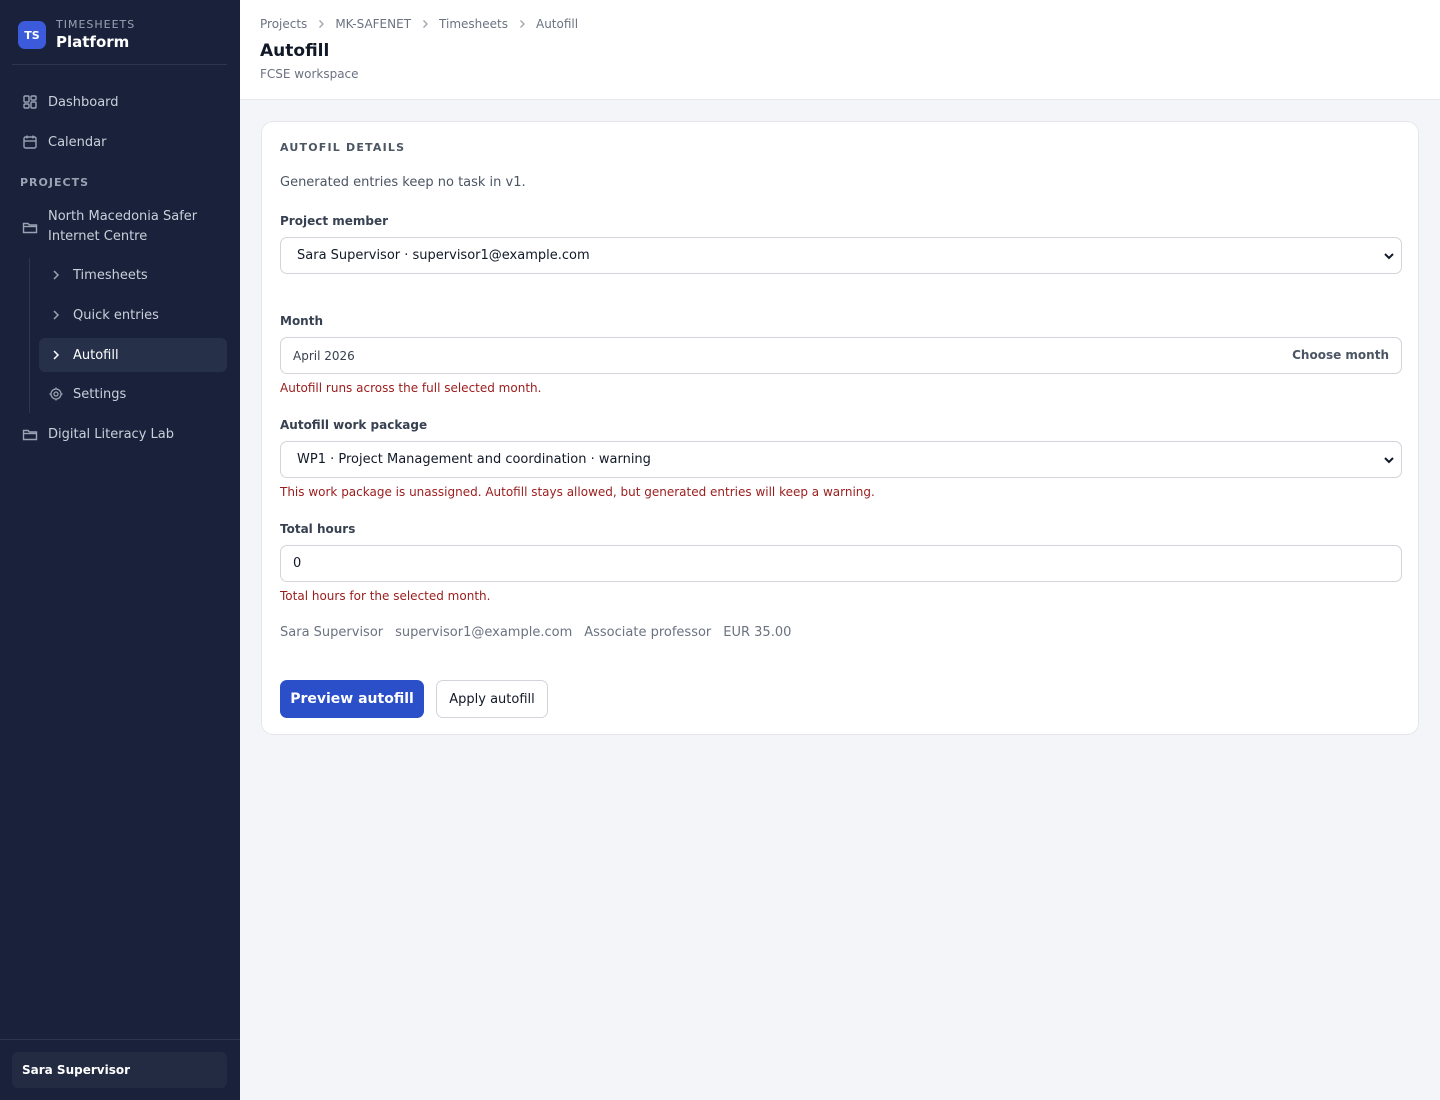  I want to click on nav-label: Settings, so click(100, 394).